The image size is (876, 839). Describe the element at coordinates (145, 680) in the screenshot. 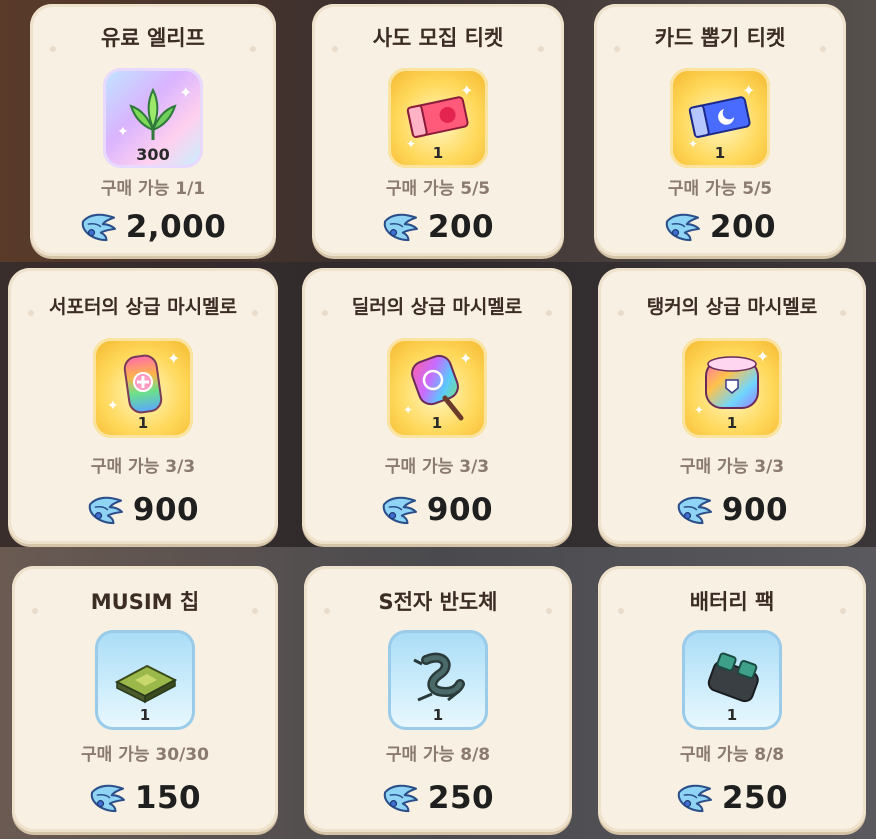

I see `chip-icon: 1` at that location.